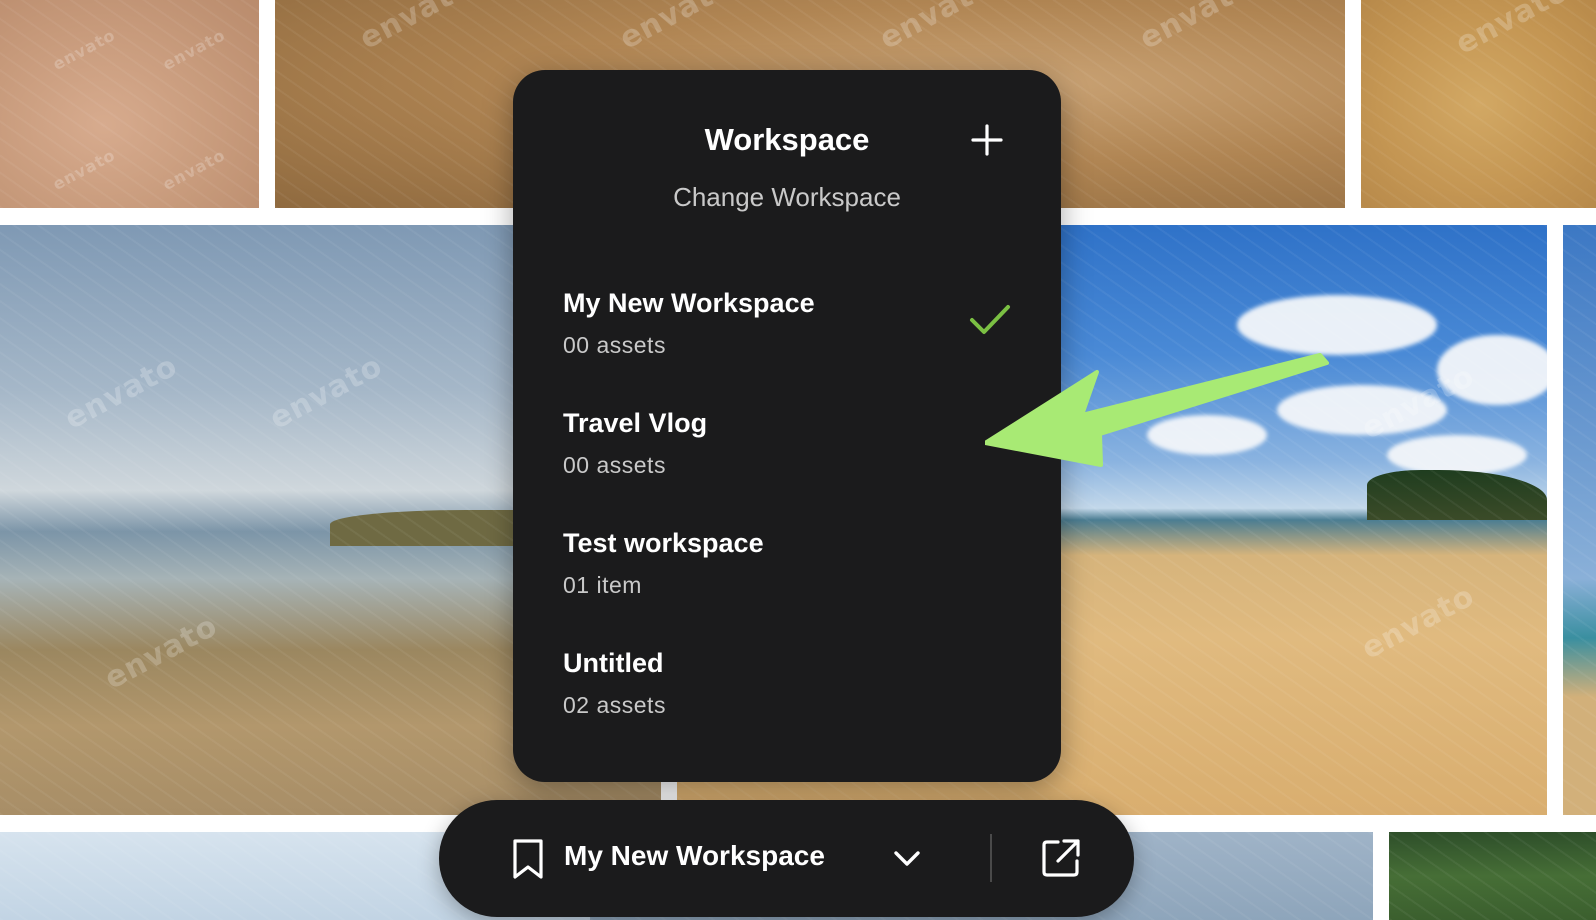 This screenshot has width=1596, height=920. What do you see at coordinates (635, 423) in the screenshot?
I see `workspace-name: Travel Vlog` at bounding box center [635, 423].